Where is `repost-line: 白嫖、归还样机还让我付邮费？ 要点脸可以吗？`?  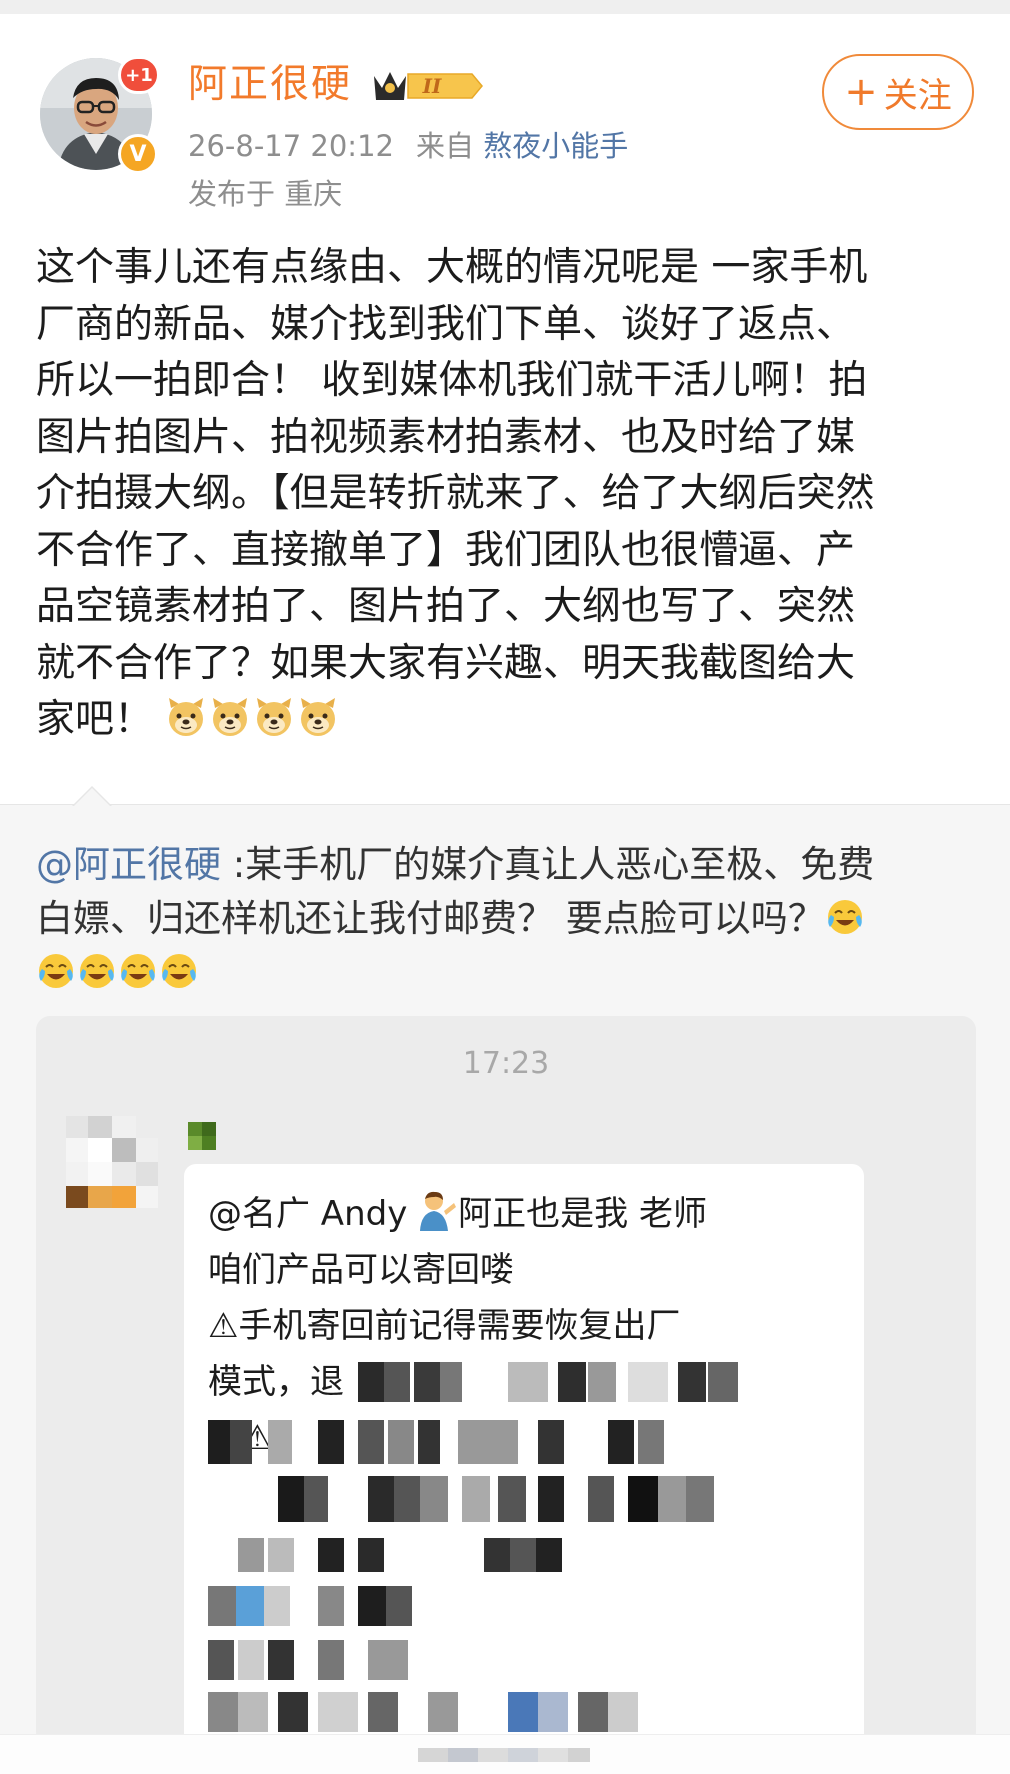
repost-line: 白嫖、归还样机还让我付邮费？ 要点脸可以吗？ is located at coordinates (508, 919).